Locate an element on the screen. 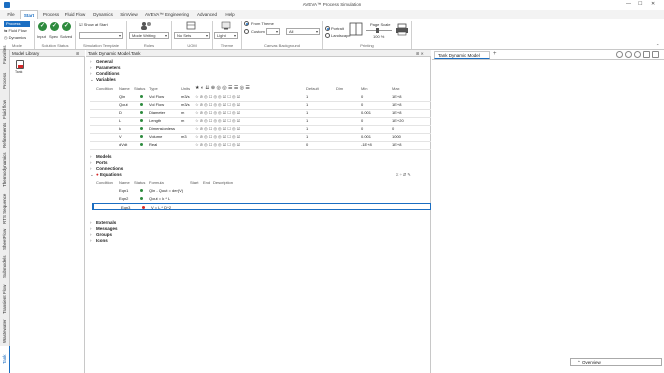  section-icons: › Icons is located at coordinates (99, 241).